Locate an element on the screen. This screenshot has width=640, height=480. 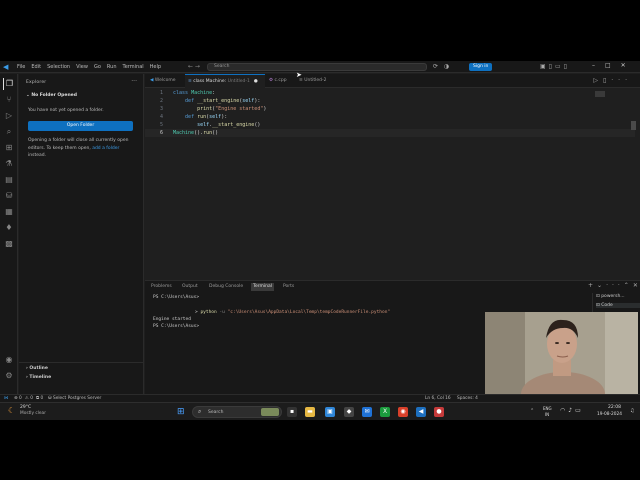
menu-go: Go is located at coordinates (97, 67).